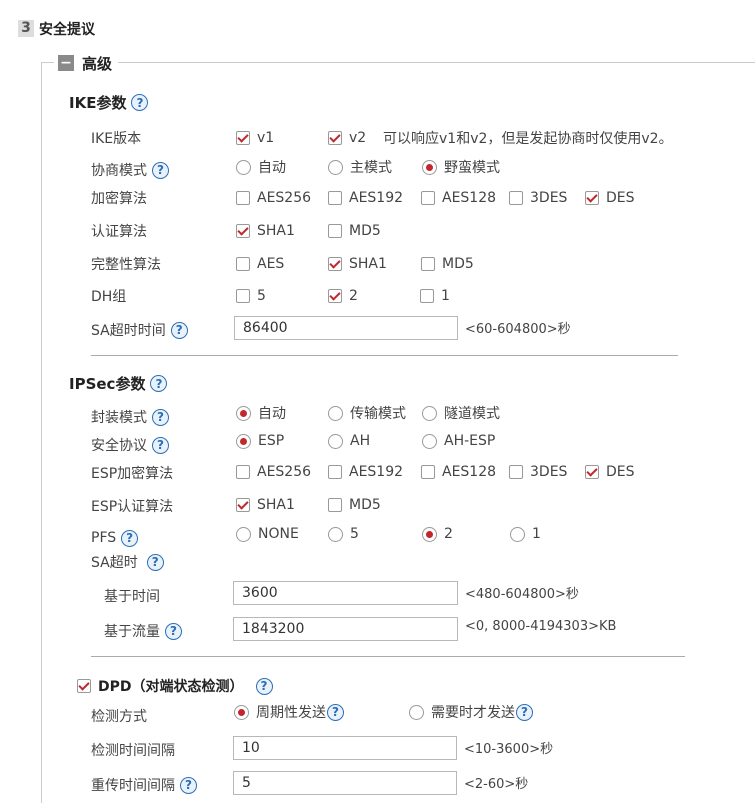 The height and width of the screenshot is (803, 755). What do you see at coordinates (175, 686) in the screenshot?
I see `dpd-toggle: DPD（对端状态检测） ?` at bounding box center [175, 686].